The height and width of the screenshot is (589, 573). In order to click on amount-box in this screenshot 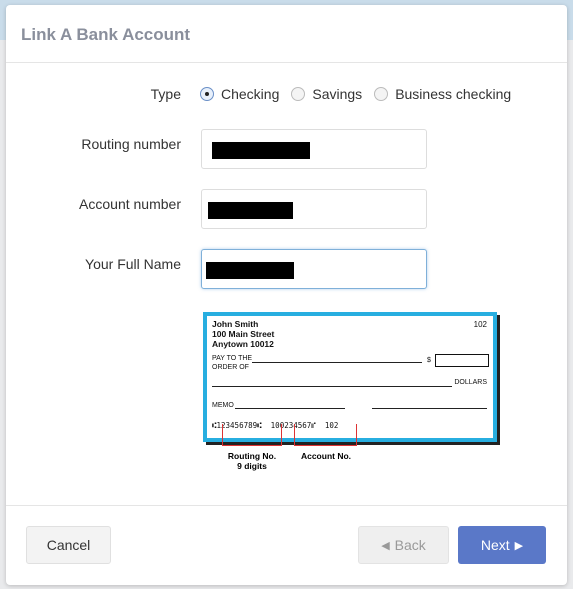, I will do `click(462, 360)`.